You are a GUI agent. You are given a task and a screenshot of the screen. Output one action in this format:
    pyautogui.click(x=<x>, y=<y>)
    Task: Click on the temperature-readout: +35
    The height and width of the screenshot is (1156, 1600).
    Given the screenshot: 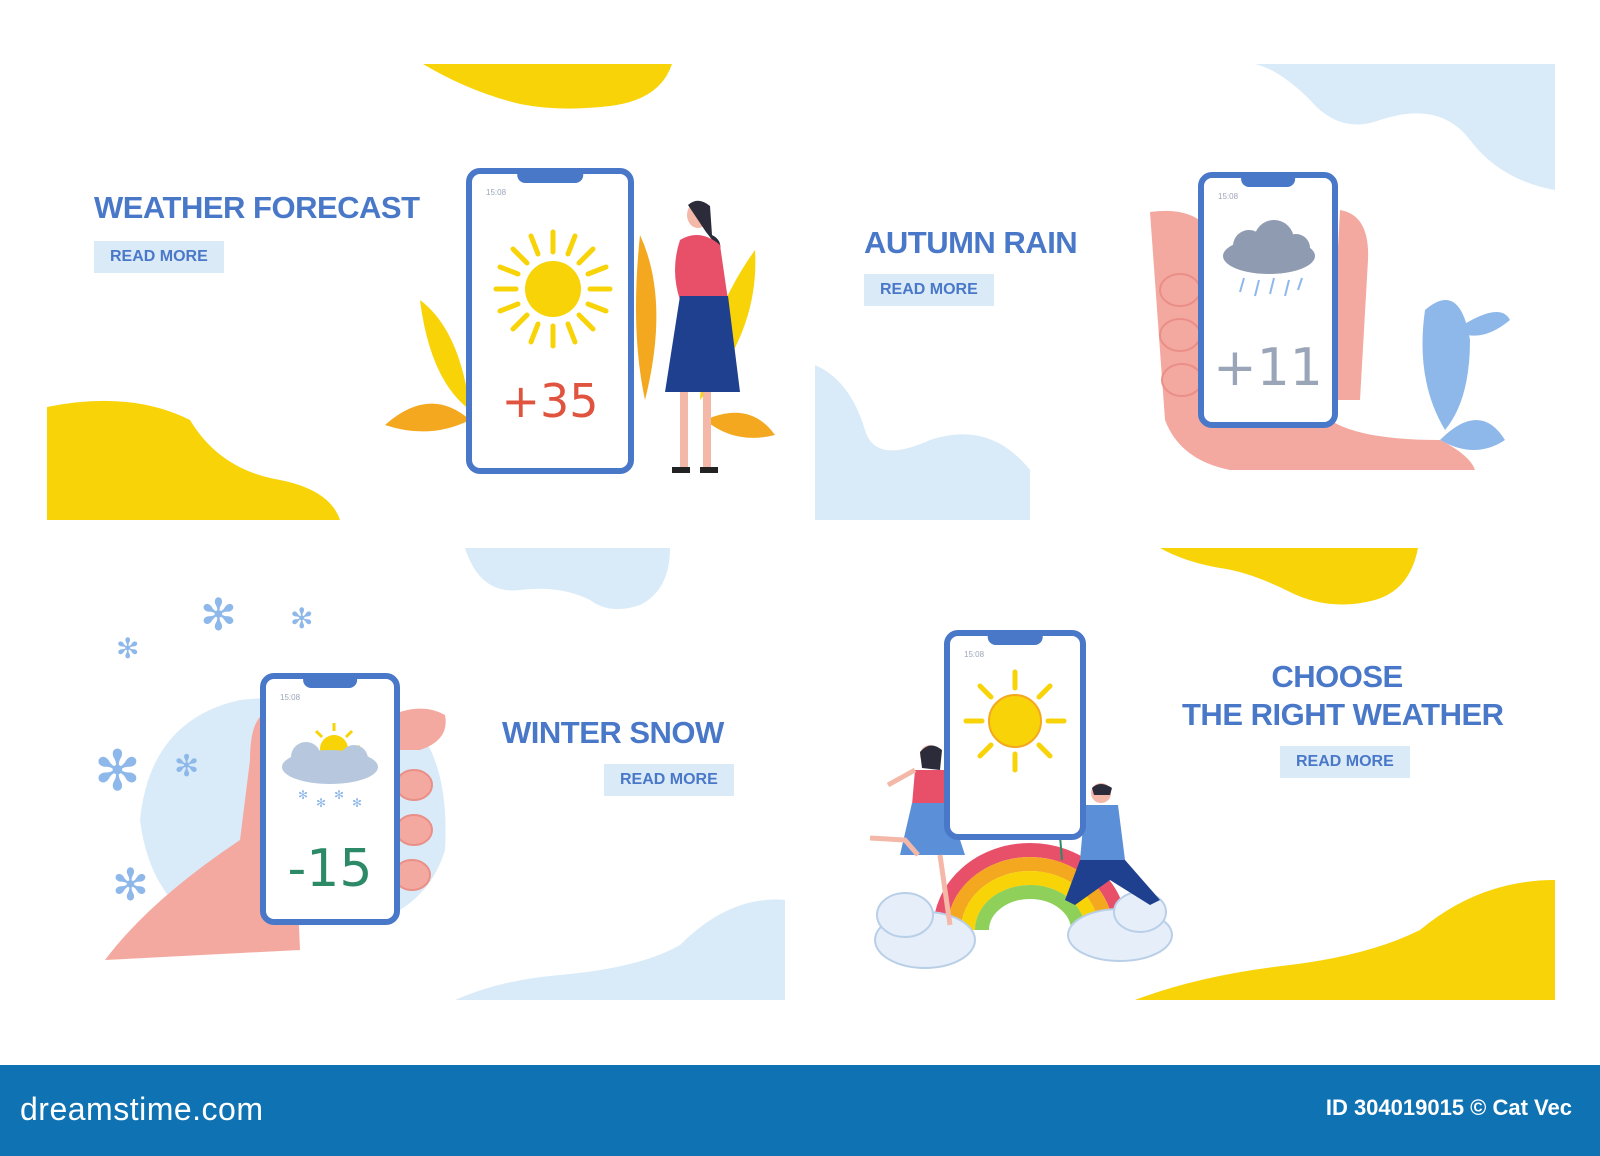 What is the action you would take?
    pyautogui.click(x=550, y=401)
    